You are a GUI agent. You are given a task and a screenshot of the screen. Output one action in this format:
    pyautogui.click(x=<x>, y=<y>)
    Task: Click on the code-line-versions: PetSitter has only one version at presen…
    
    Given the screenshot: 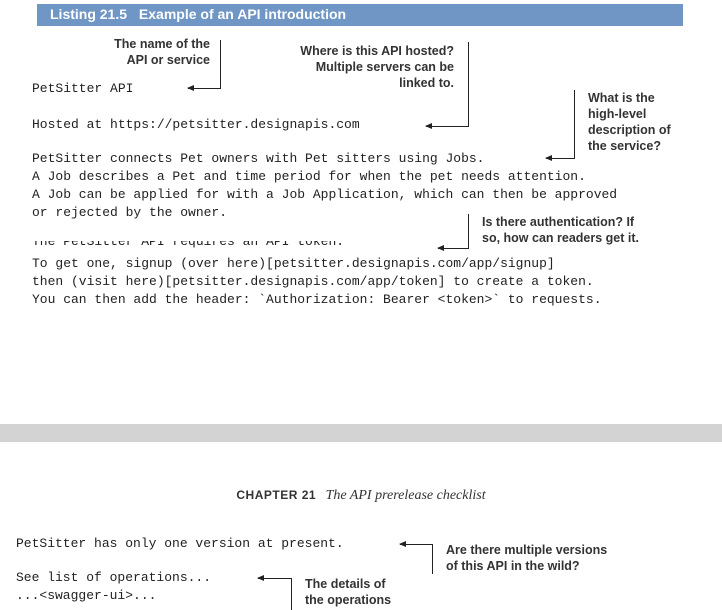 What is the action you would take?
    pyautogui.click(x=180, y=543)
    